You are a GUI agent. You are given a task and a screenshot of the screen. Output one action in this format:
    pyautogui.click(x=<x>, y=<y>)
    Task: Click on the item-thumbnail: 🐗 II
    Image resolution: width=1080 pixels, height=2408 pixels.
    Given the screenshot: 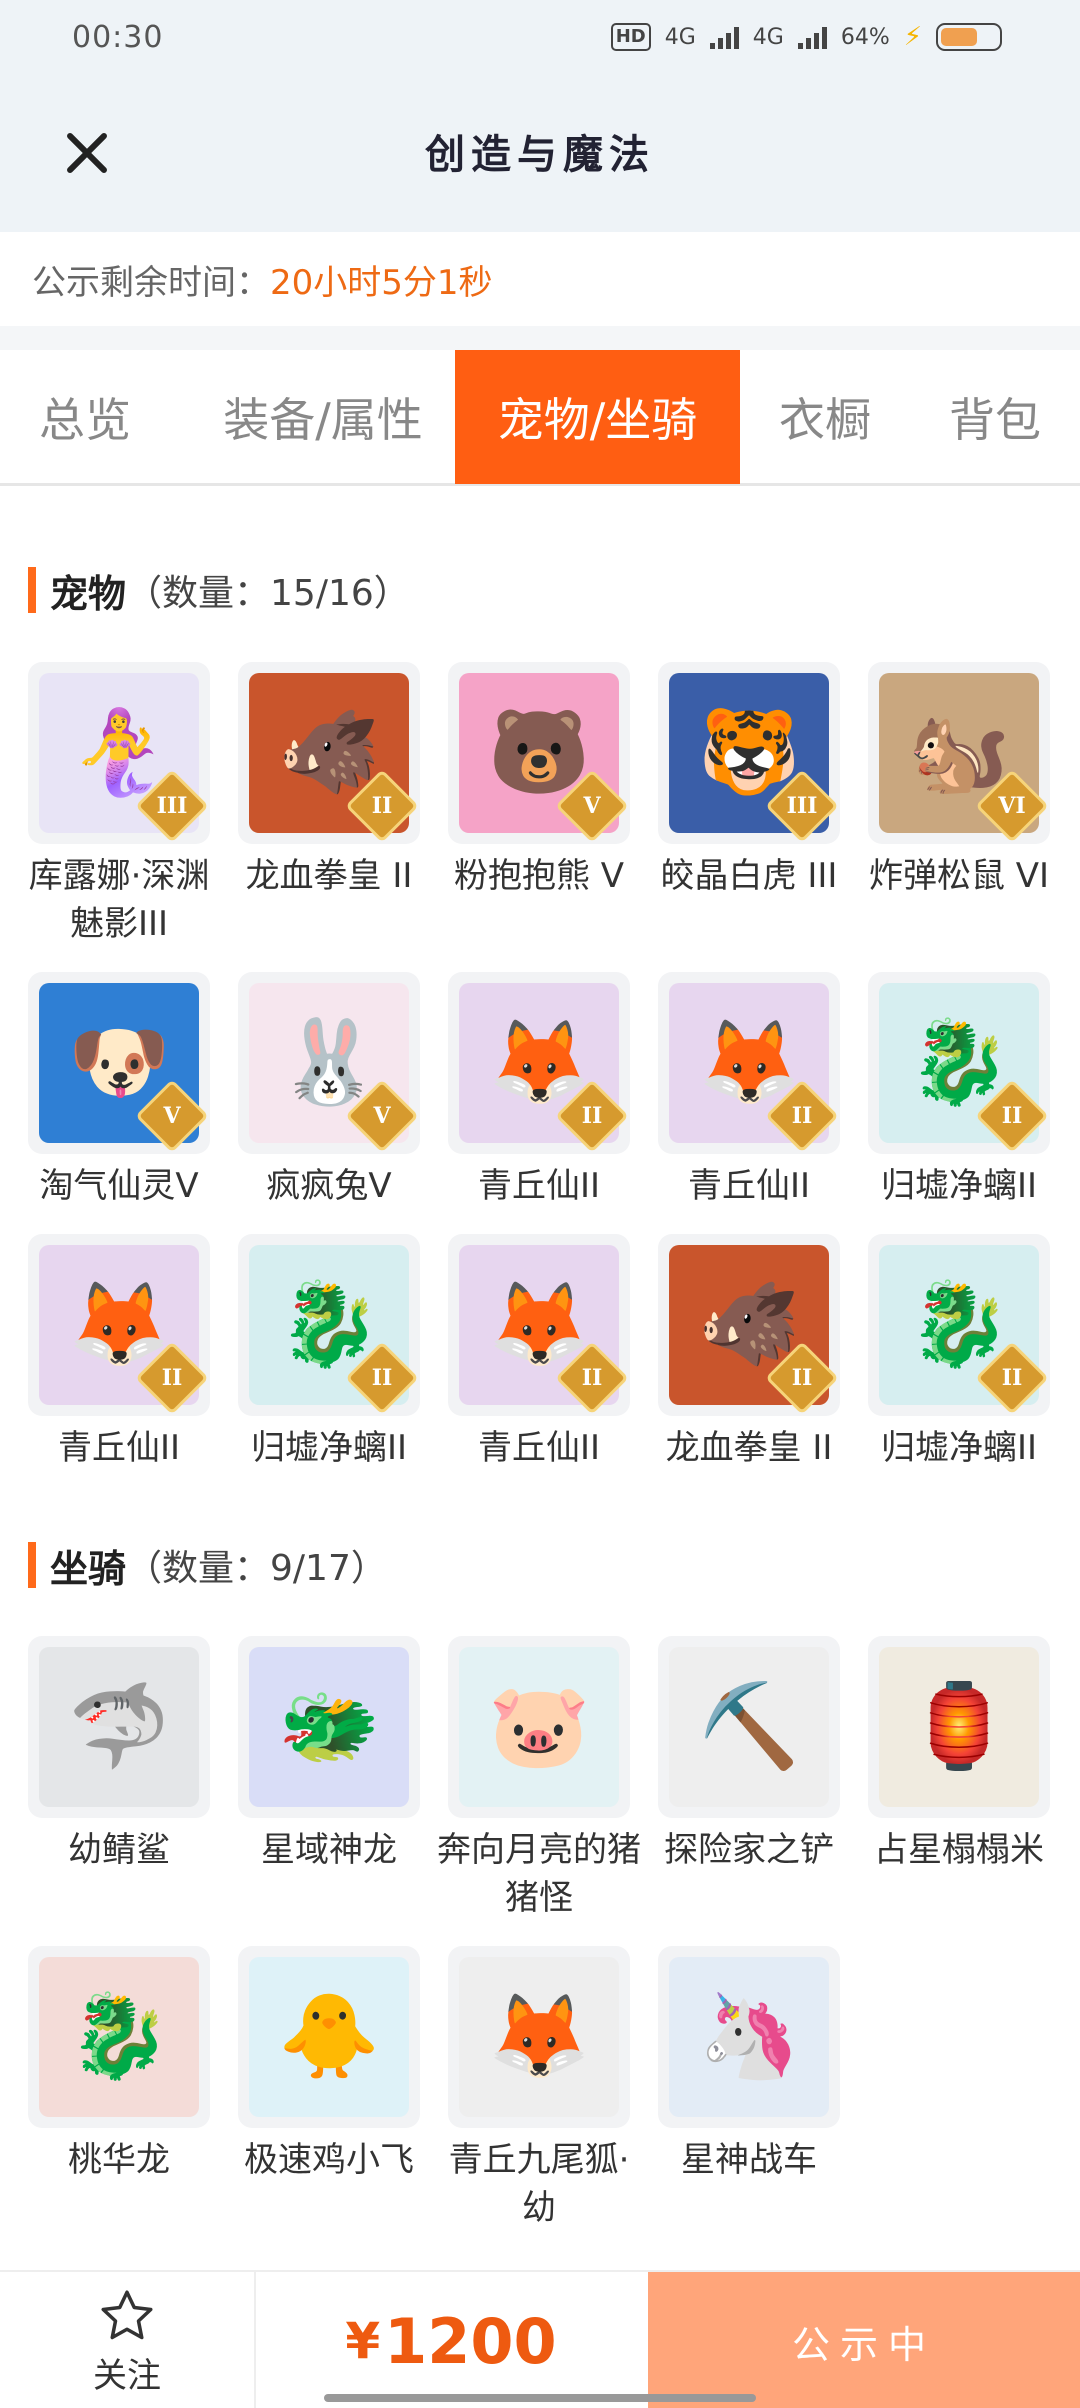 What is the action you would take?
    pyautogui.click(x=329, y=753)
    